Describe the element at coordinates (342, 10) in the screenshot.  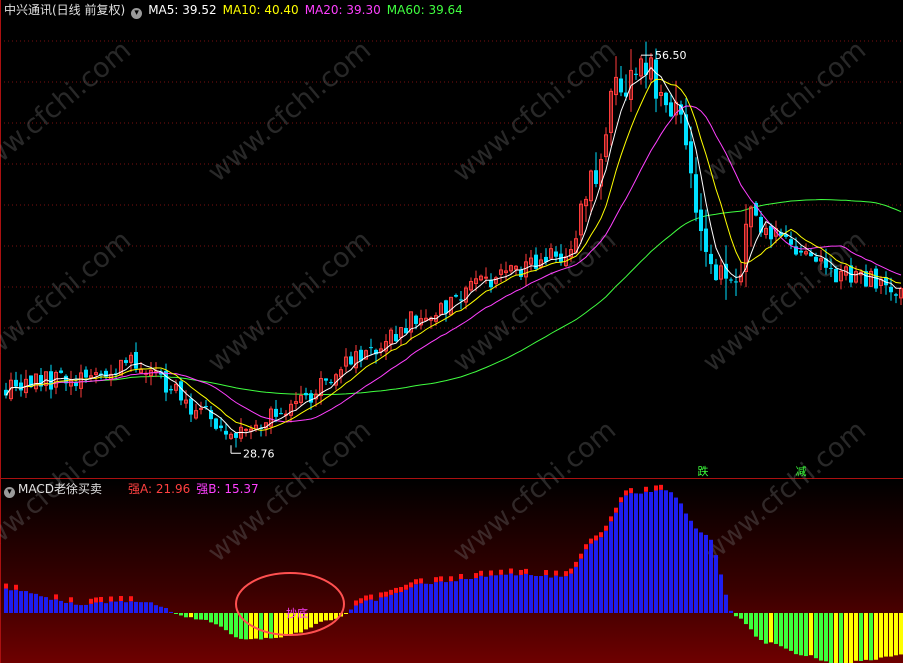
I see `ma20-label: MA20: 39.30` at that location.